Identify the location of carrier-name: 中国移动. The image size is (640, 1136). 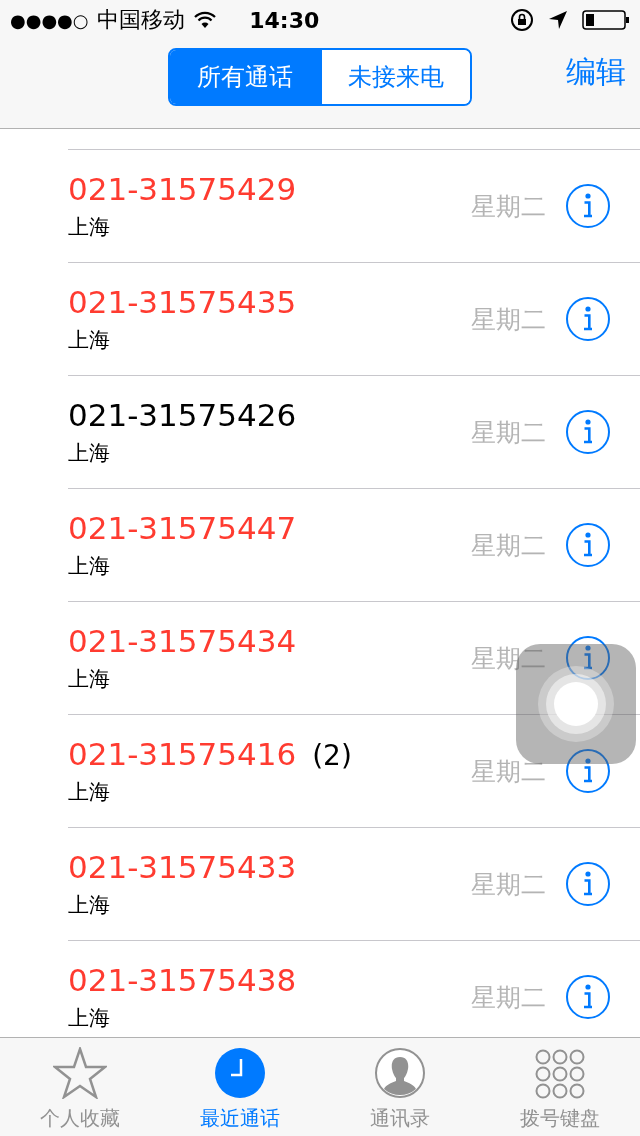
(140, 20).